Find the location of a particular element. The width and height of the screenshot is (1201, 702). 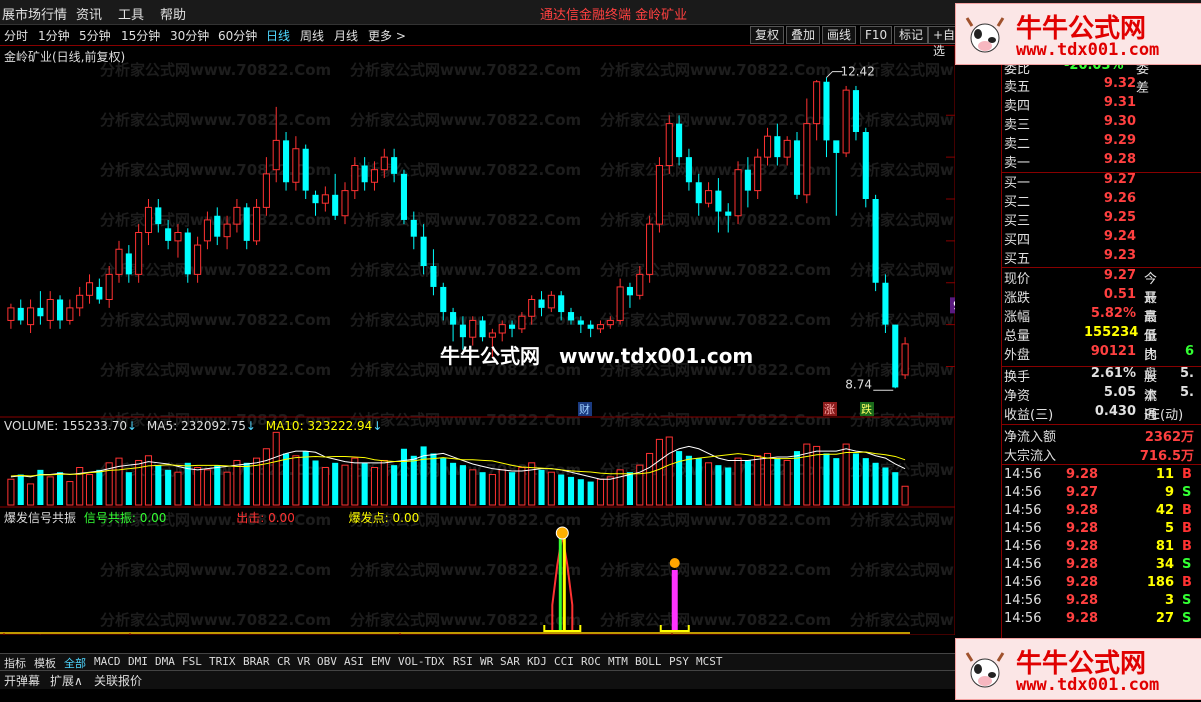

stat-value: 0.51 is located at coordinates (1119, 294).